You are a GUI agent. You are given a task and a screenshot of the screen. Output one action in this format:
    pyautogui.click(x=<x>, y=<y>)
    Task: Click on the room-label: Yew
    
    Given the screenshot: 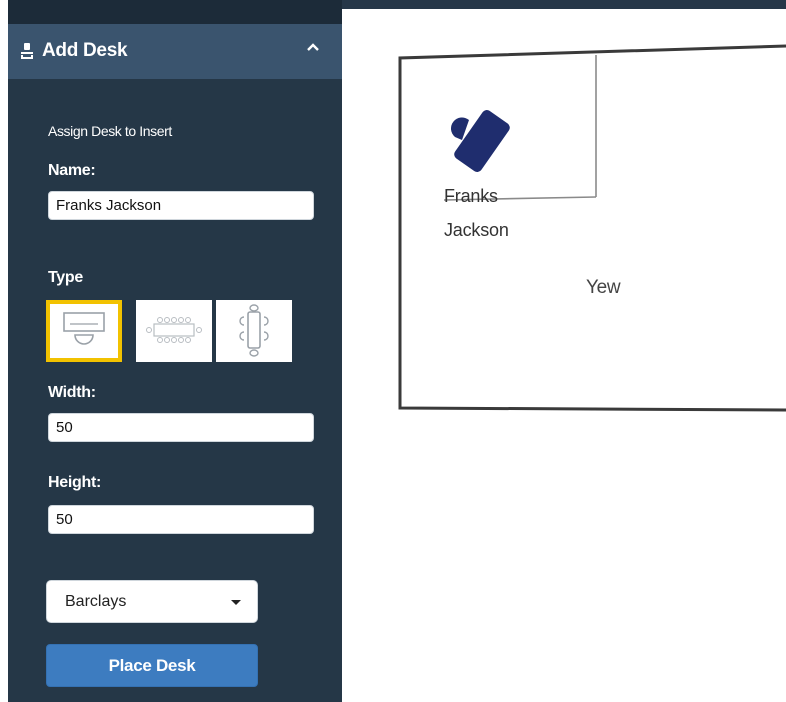 What is the action you would take?
    pyautogui.click(x=603, y=287)
    